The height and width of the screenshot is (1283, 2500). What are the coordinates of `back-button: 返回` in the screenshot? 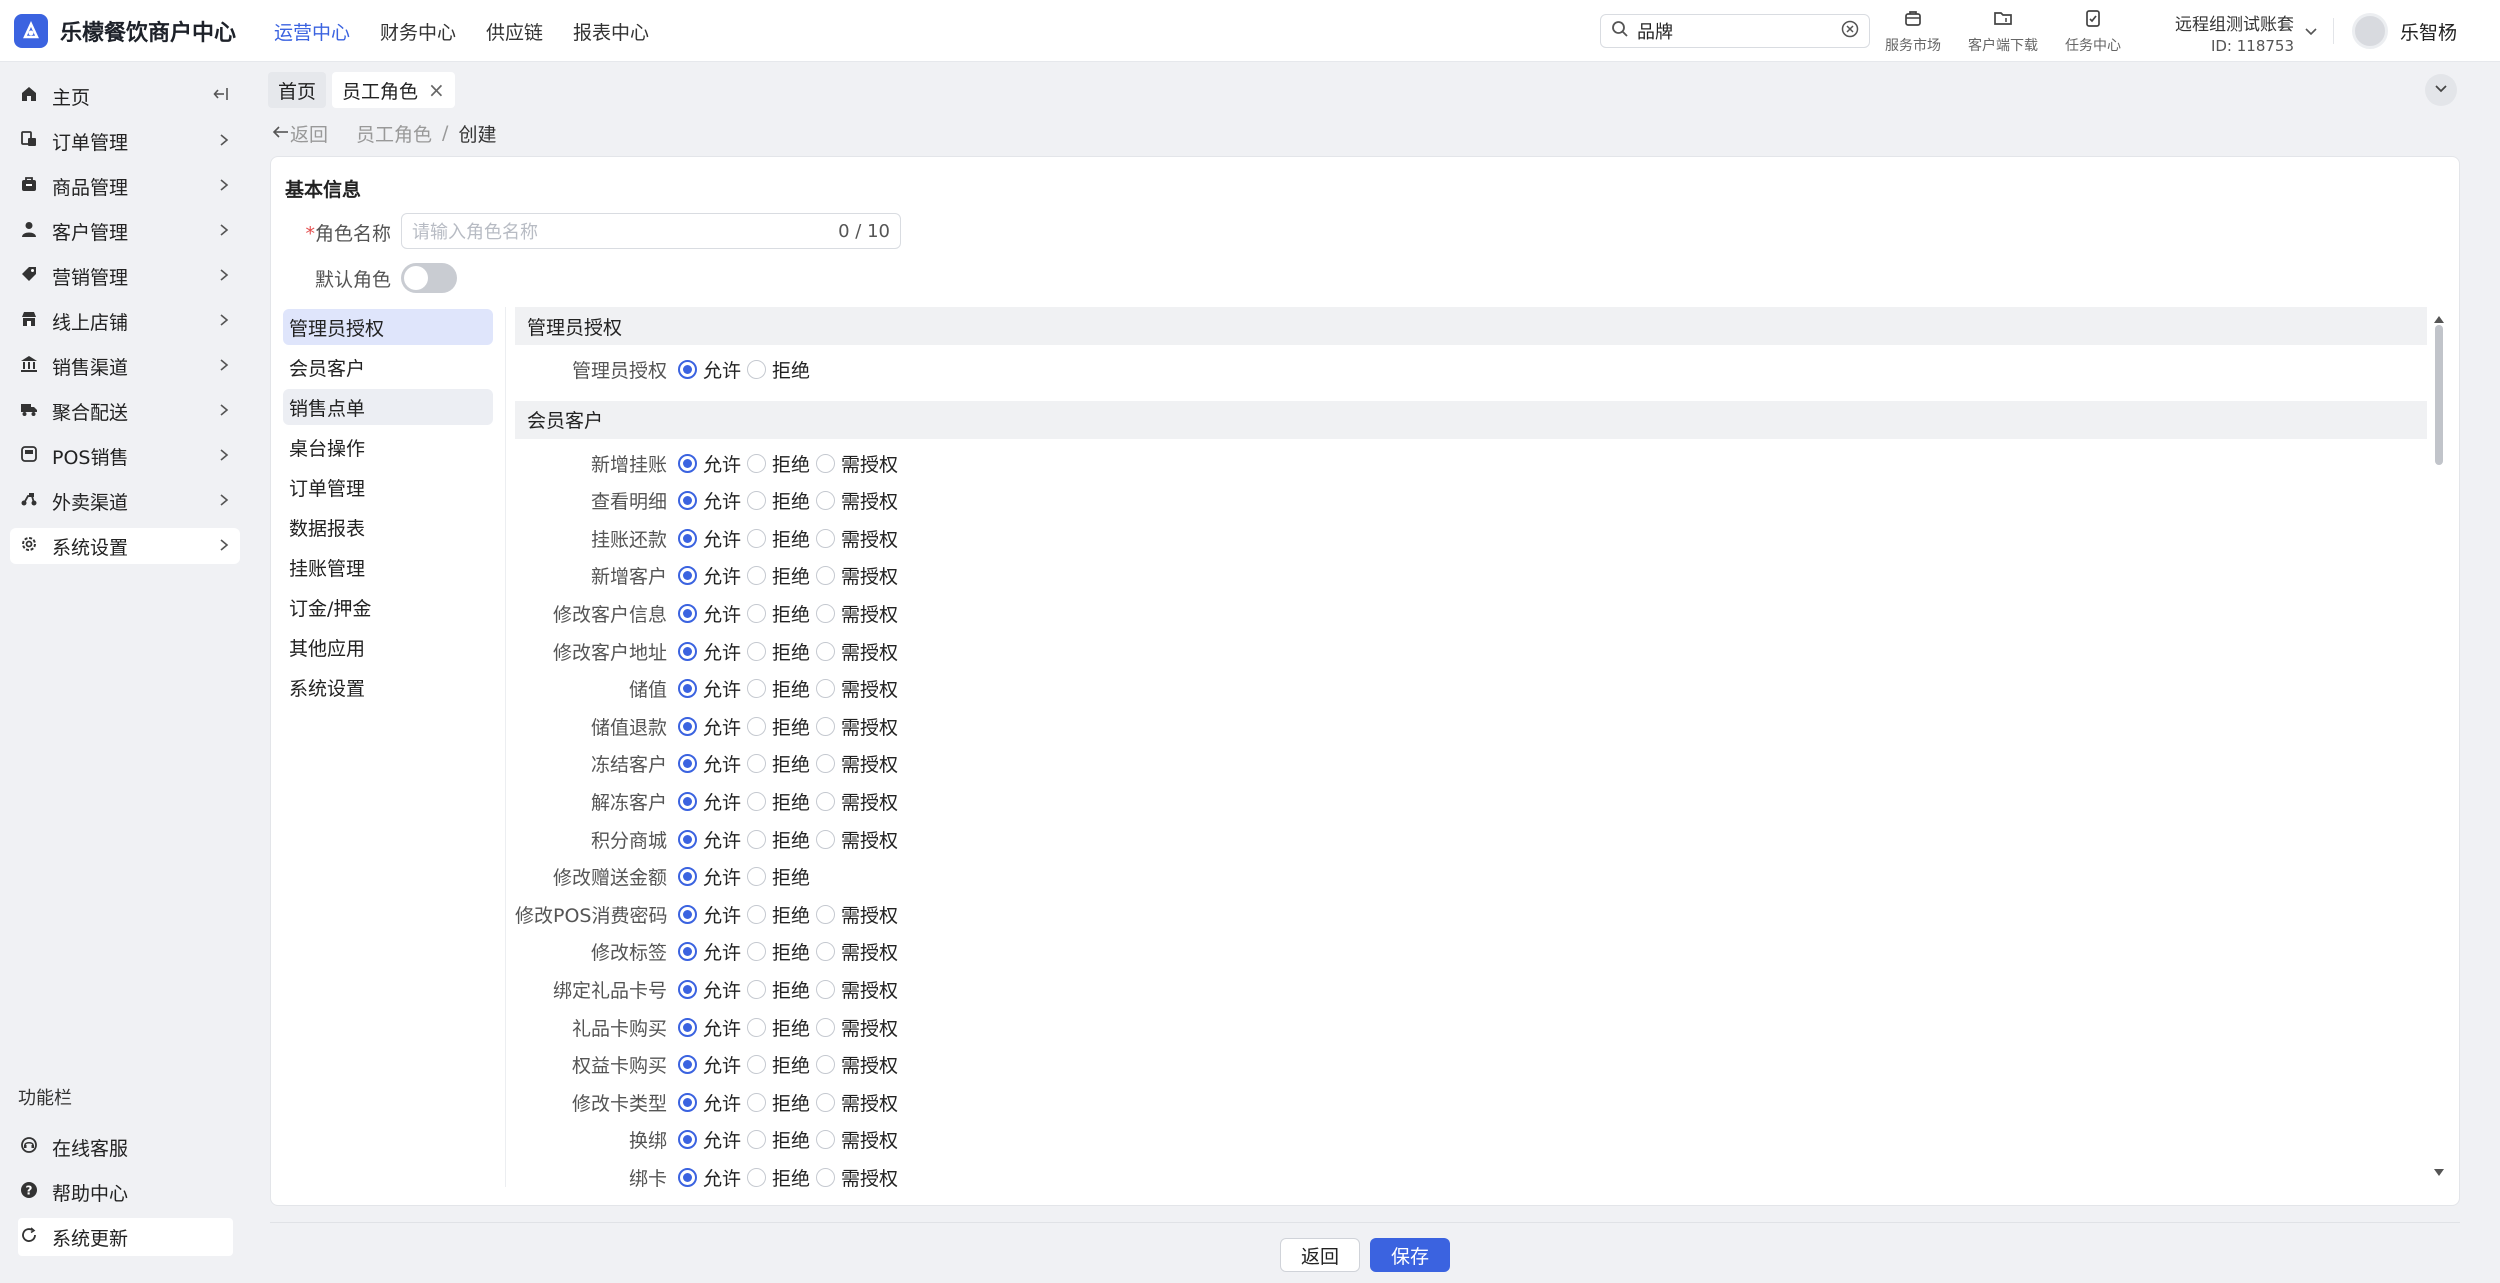 It's located at (1320, 1255).